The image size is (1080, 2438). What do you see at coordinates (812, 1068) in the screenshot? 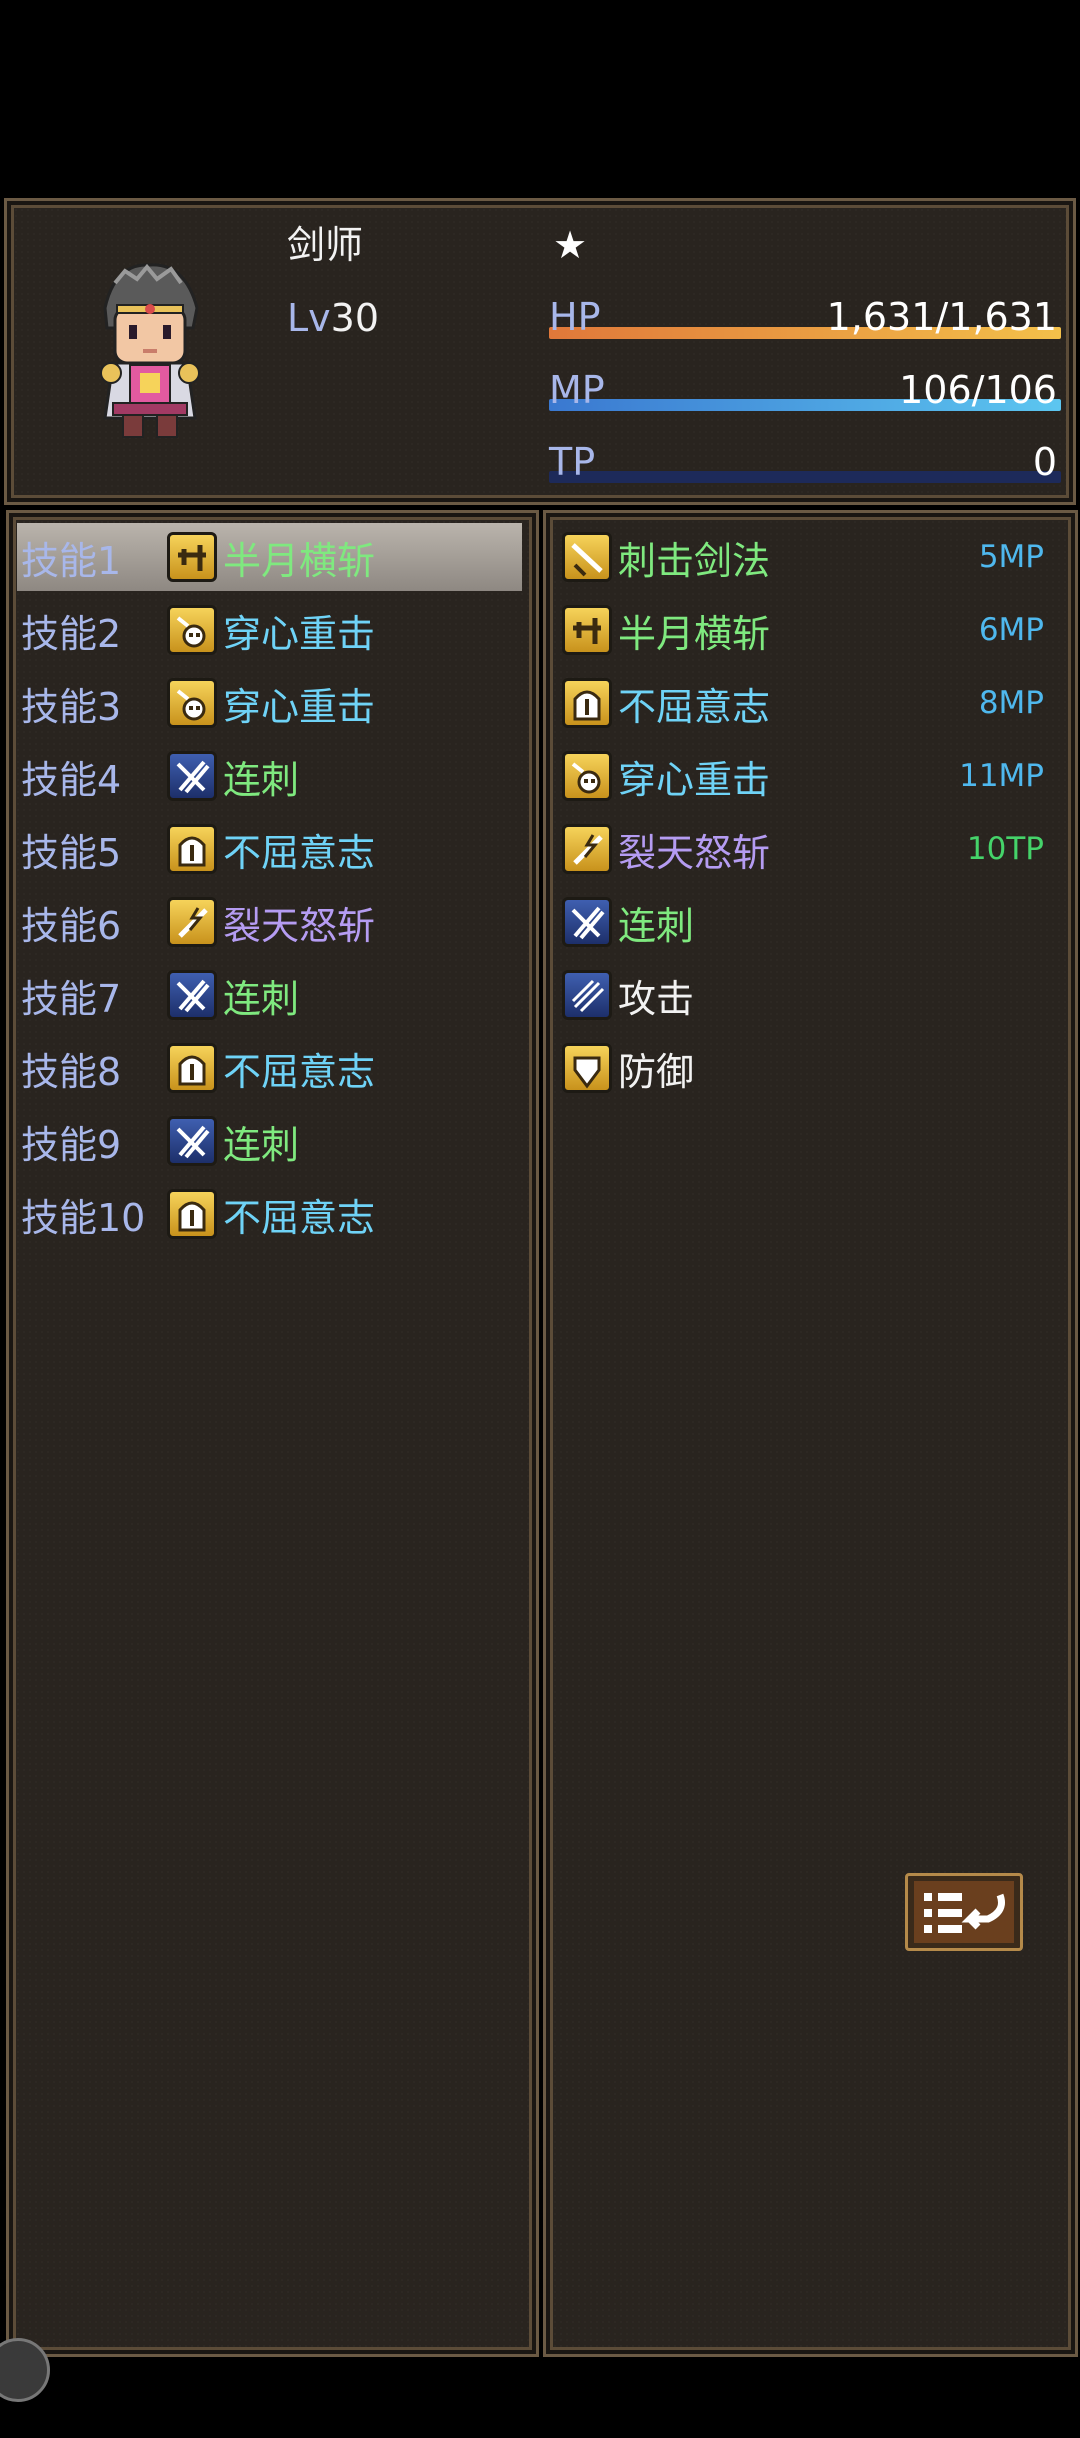
I see `skill-list-item: 防御` at bounding box center [812, 1068].